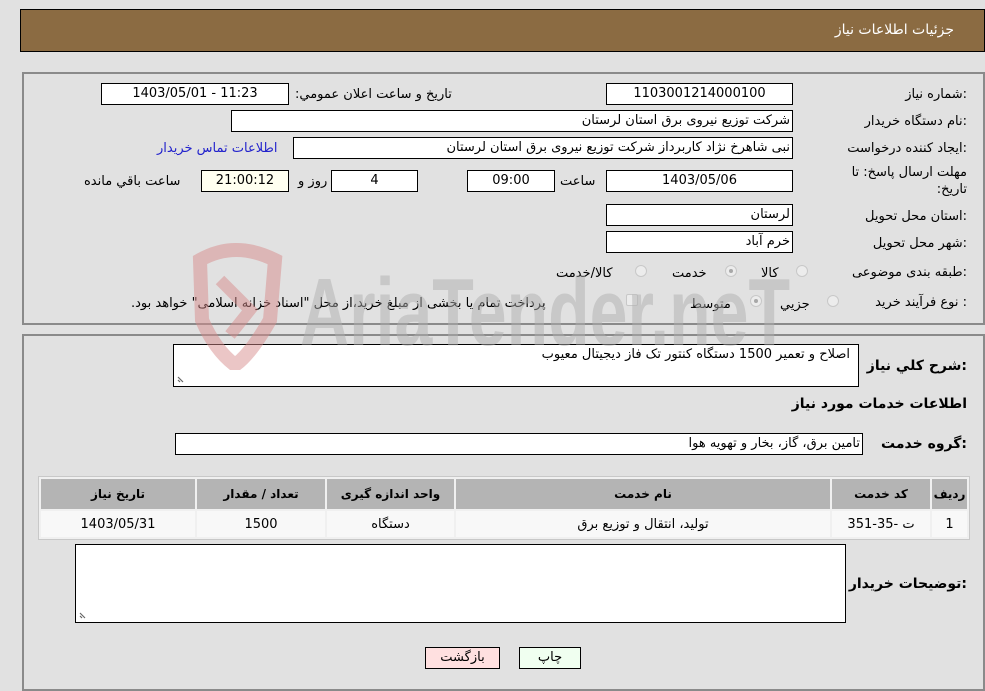 The width and height of the screenshot is (985, 691). Describe the element at coordinates (802, 271) in the screenshot. I see `category-radio-goods` at that location.